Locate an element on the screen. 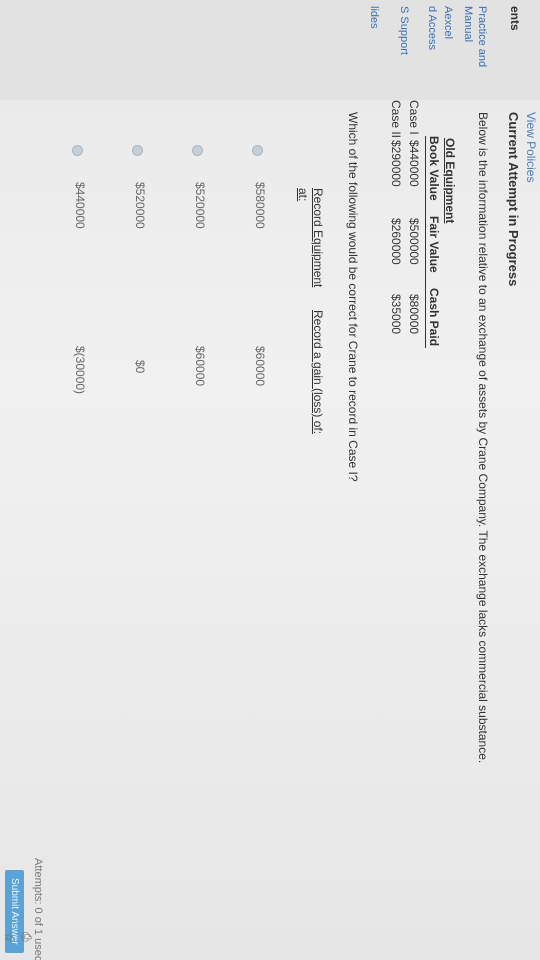 This screenshot has width=540, height=960. sidebar-heading: ents is located at coordinates (515, 18).